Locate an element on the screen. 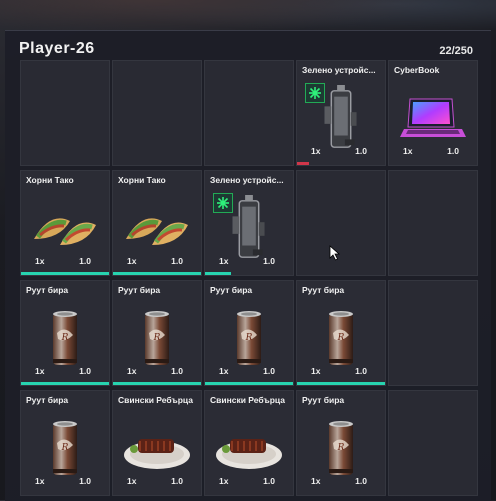 The width and height of the screenshot is (496, 501). inventory-weight: 22/250 is located at coordinates (456, 51).